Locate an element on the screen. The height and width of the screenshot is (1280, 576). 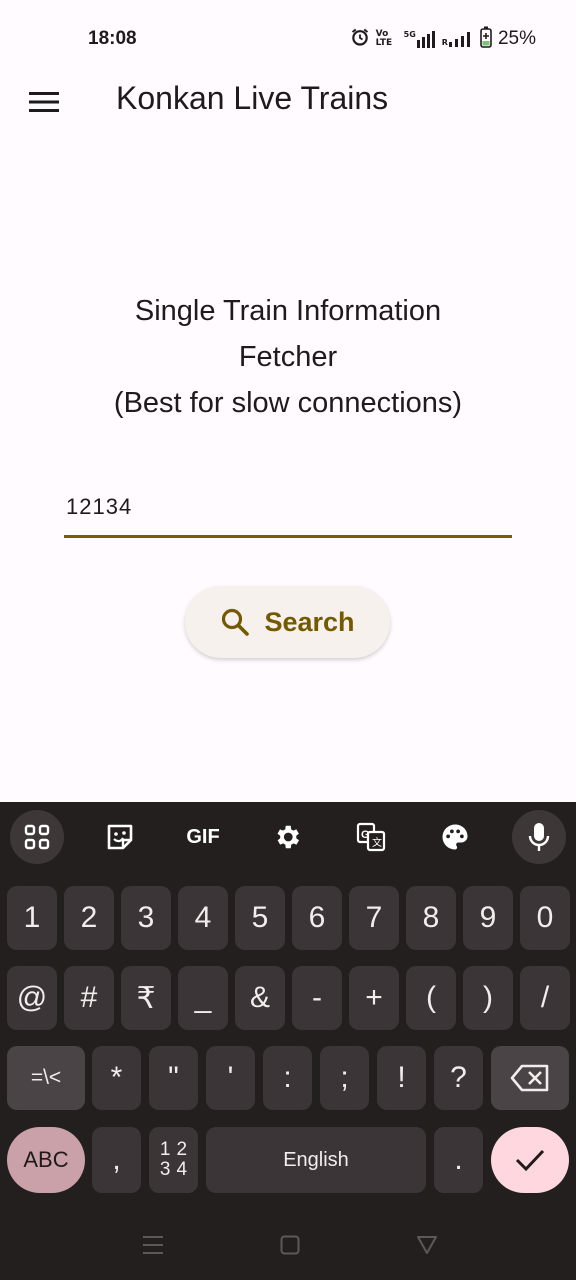
key-digit-1: 2 is located at coordinates (89, 918).